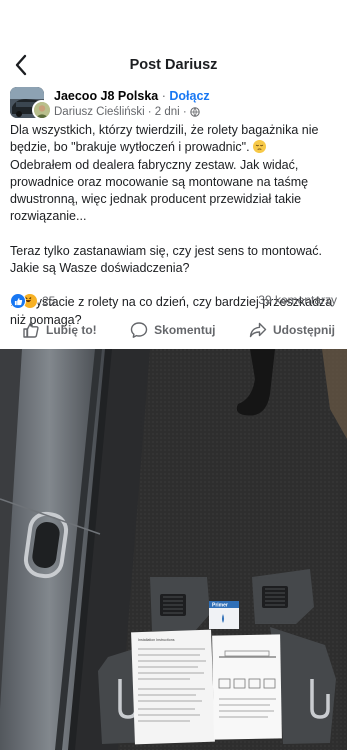 This screenshot has height=750, width=347. I want to click on like-button: Lubię to!, so click(59, 330).